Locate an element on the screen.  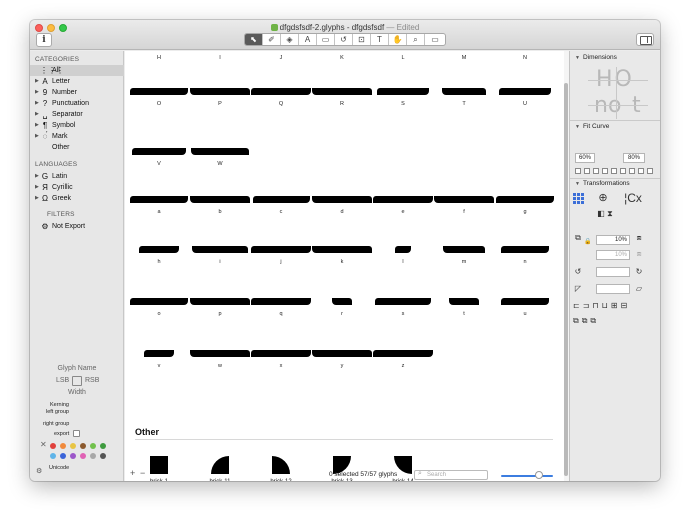
glyph-cell-W is located at coordinates (220, 151).